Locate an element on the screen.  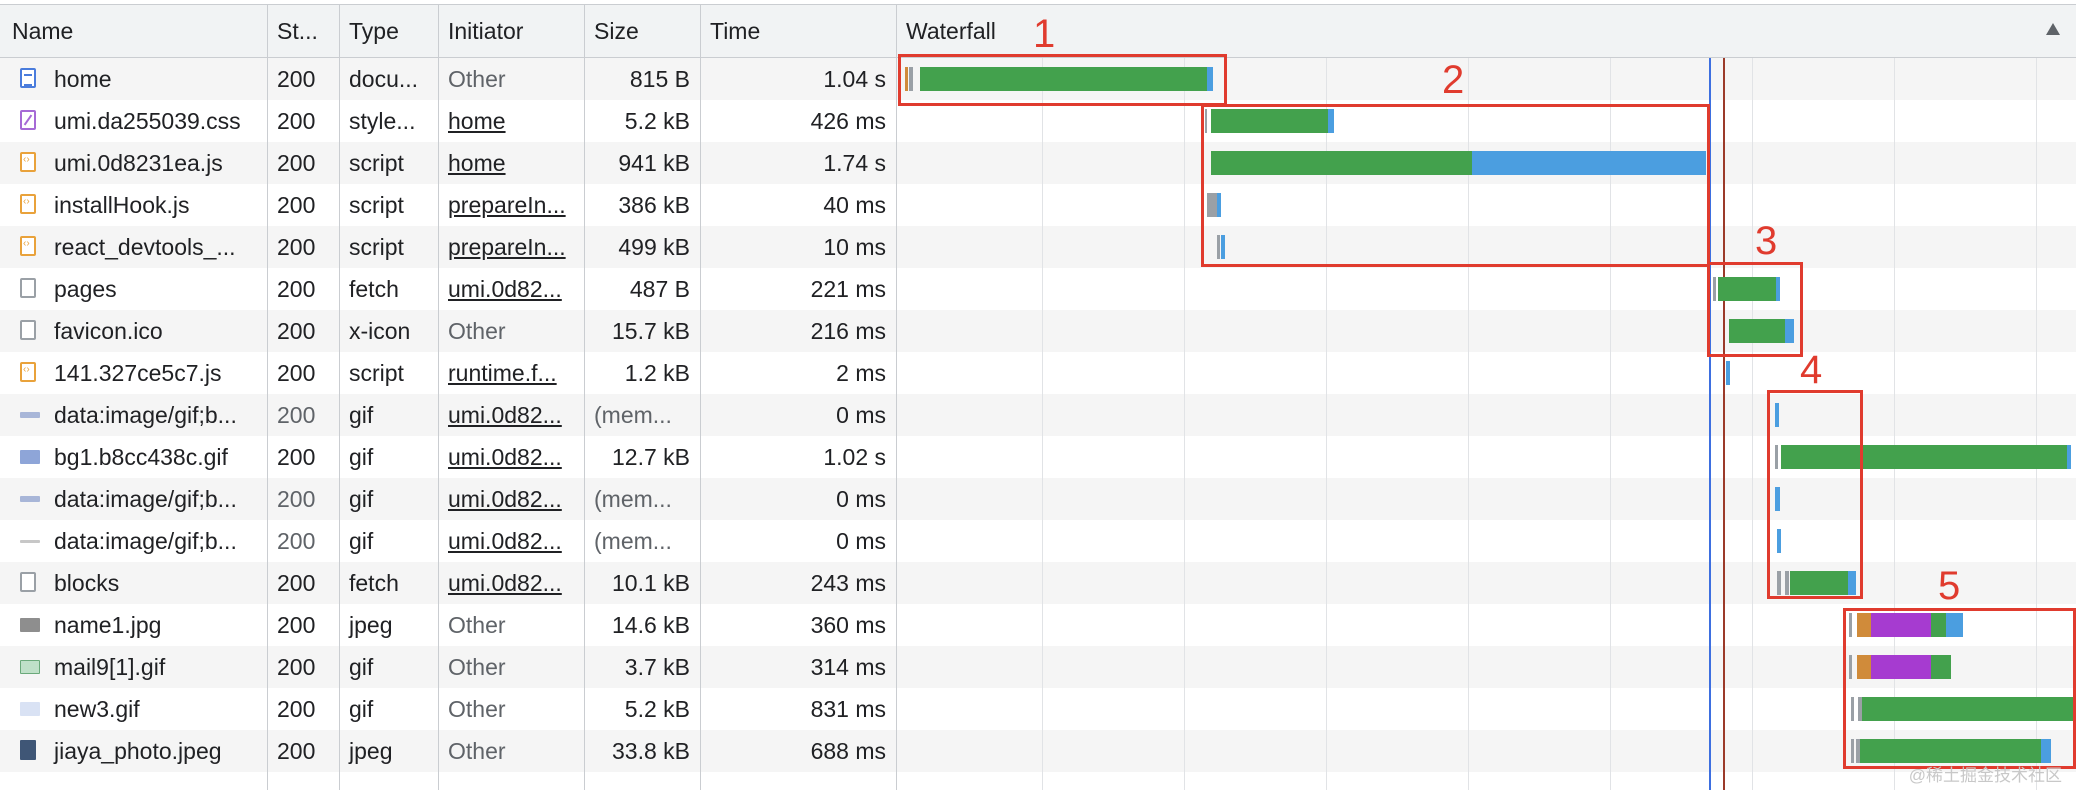
table-row: name1.jpg 200 jpeg Other 14.6 kB 360 ms is located at coordinates (1038, 625).